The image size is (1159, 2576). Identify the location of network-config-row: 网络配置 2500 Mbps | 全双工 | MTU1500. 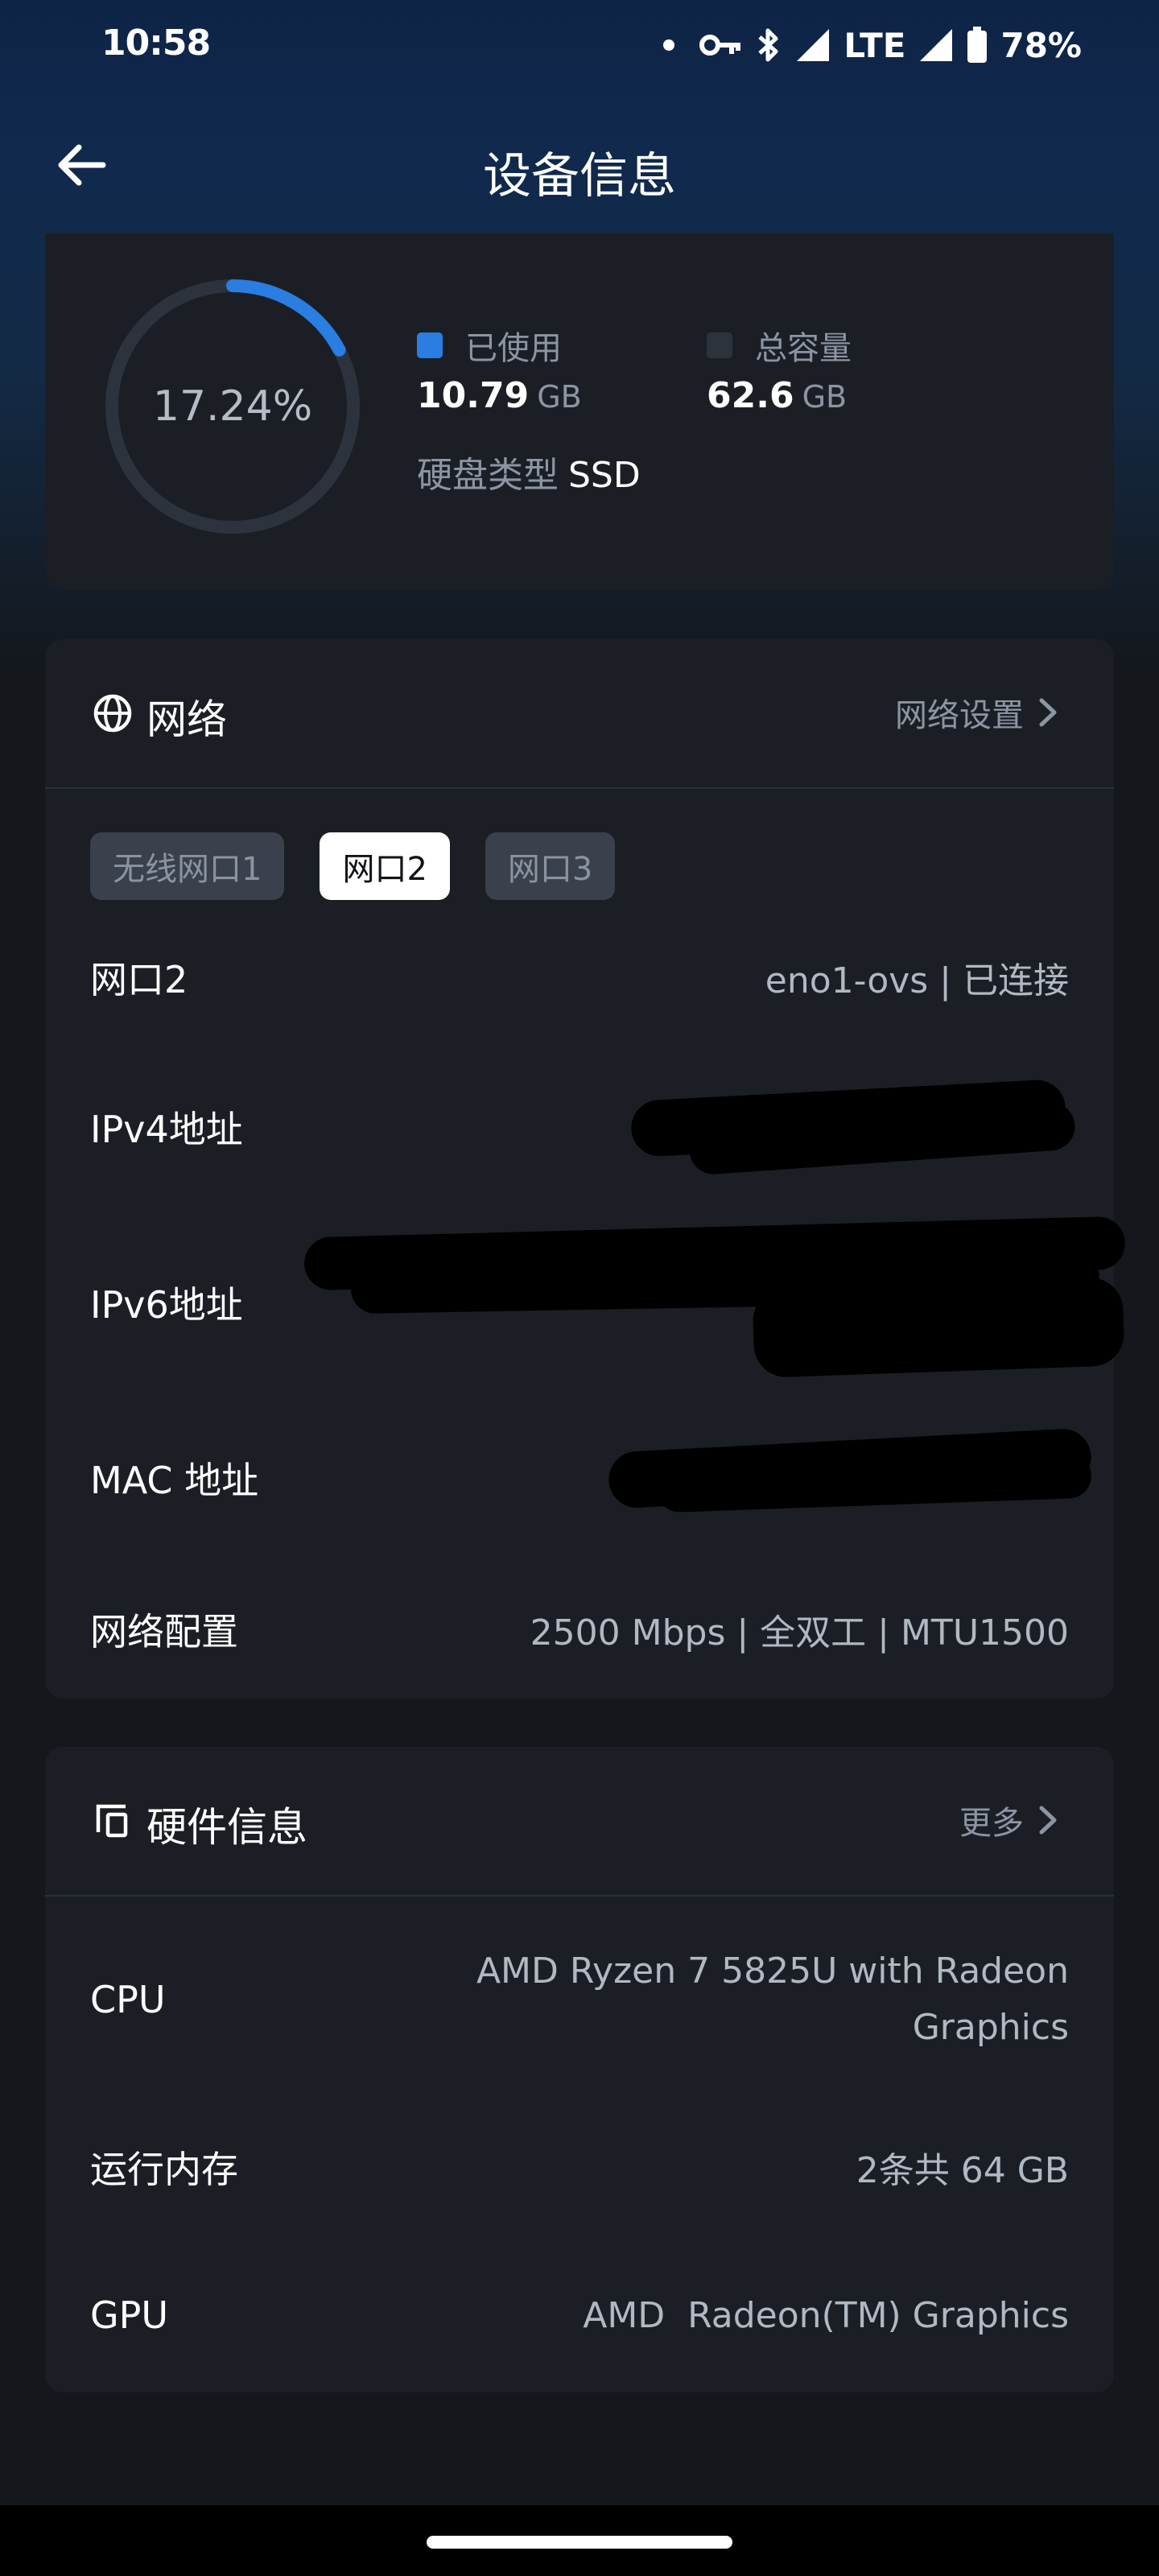
(579, 1629).